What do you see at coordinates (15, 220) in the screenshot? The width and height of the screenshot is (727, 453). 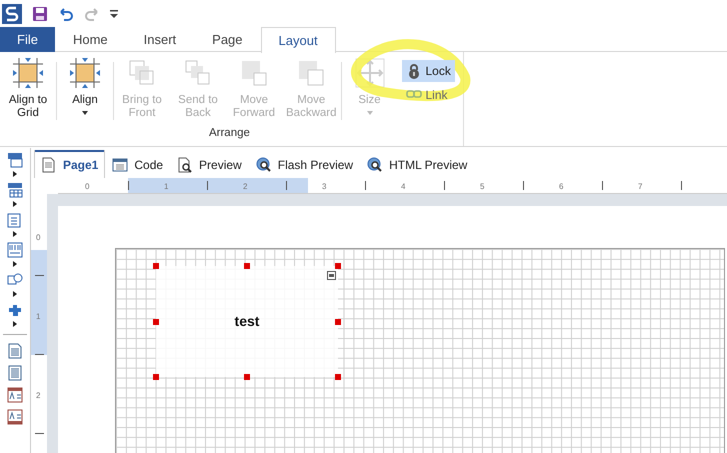 I see `list-icon` at bounding box center [15, 220].